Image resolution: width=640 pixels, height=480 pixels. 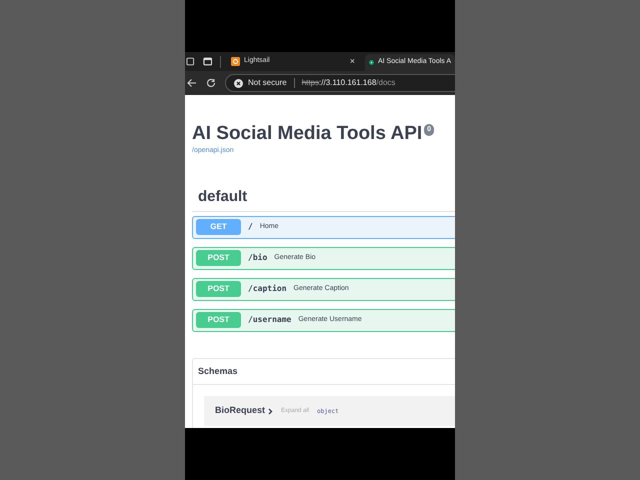 What do you see at coordinates (207, 61) in the screenshot?
I see `tab-actions-icon` at bounding box center [207, 61].